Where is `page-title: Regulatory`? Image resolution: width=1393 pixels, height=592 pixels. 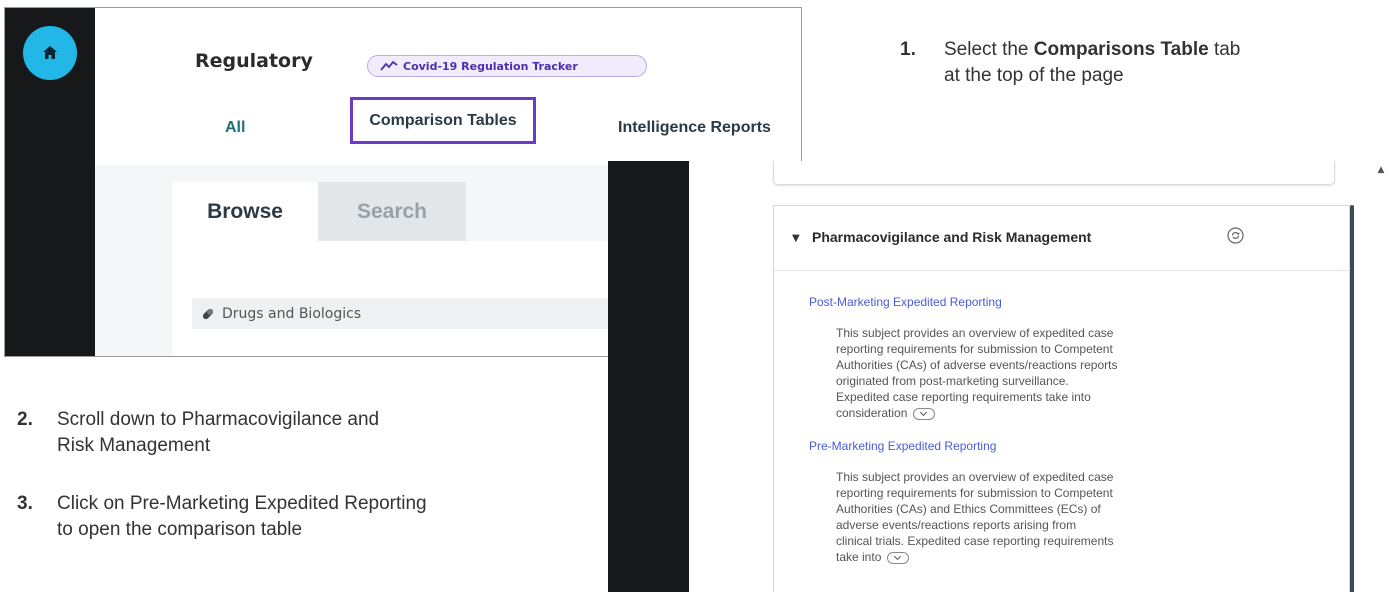
page-title: Regulatory is located at coordinates (254, 61).